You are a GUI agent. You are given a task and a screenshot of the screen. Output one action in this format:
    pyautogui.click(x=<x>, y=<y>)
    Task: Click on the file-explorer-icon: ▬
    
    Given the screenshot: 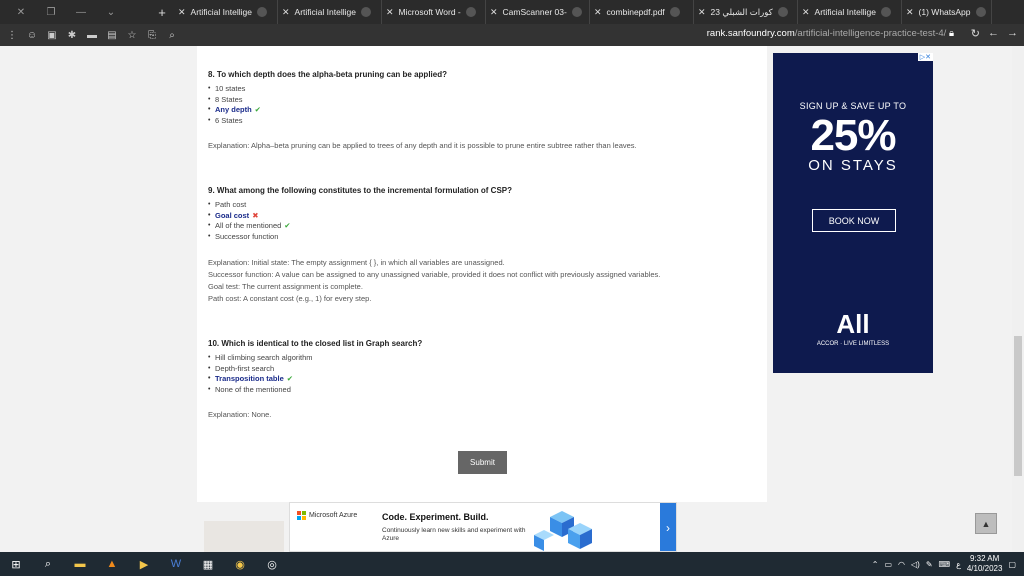 What is the action you would take?
    pyautogui.click(x=80, y=564)
    